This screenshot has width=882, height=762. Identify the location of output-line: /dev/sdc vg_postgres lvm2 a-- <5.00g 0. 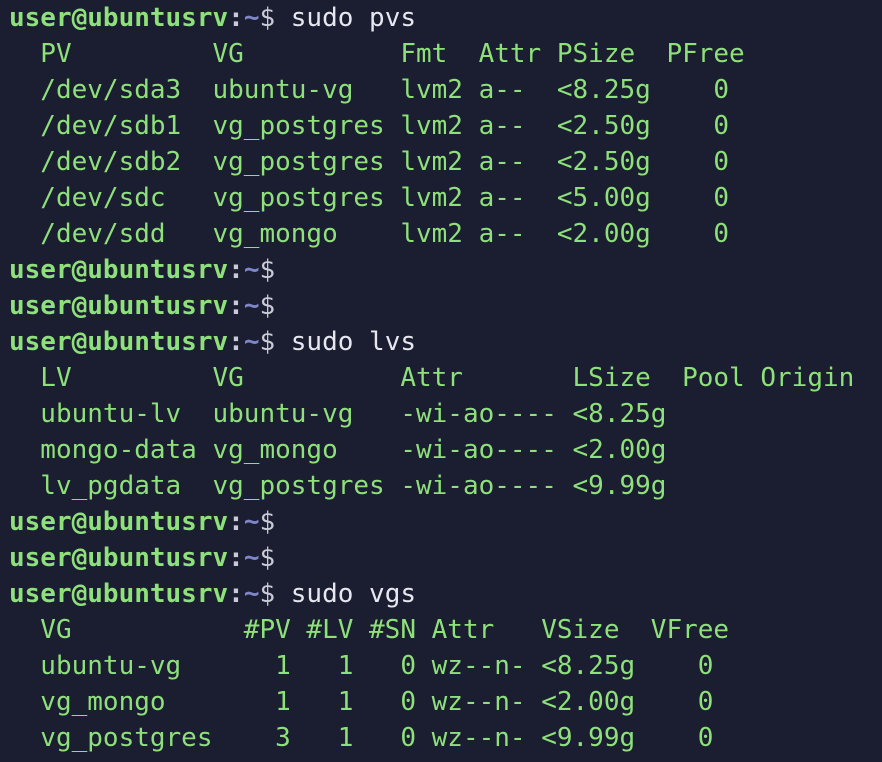
(445, 198).